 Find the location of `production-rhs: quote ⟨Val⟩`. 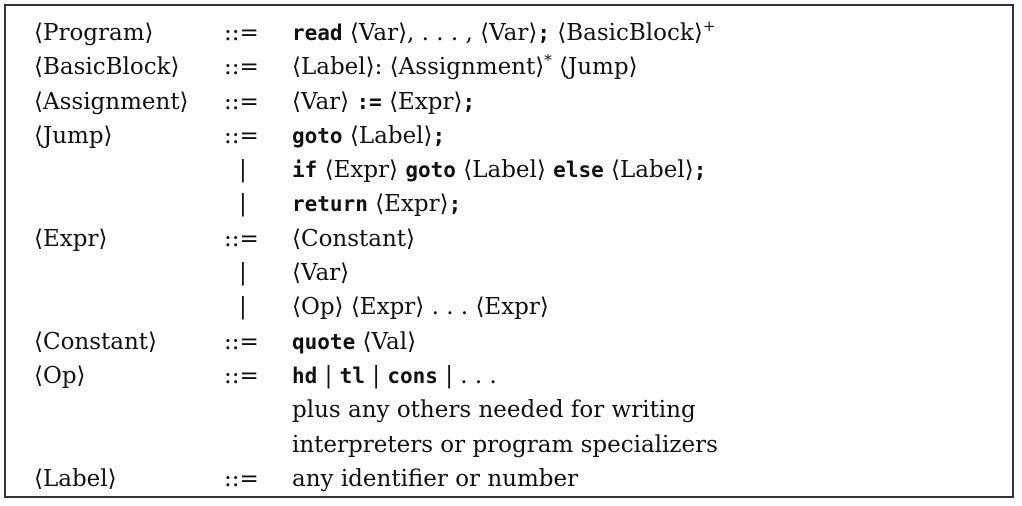

production-rhs: quote ⟨Val⟩ is located at coordinates (354, 342).